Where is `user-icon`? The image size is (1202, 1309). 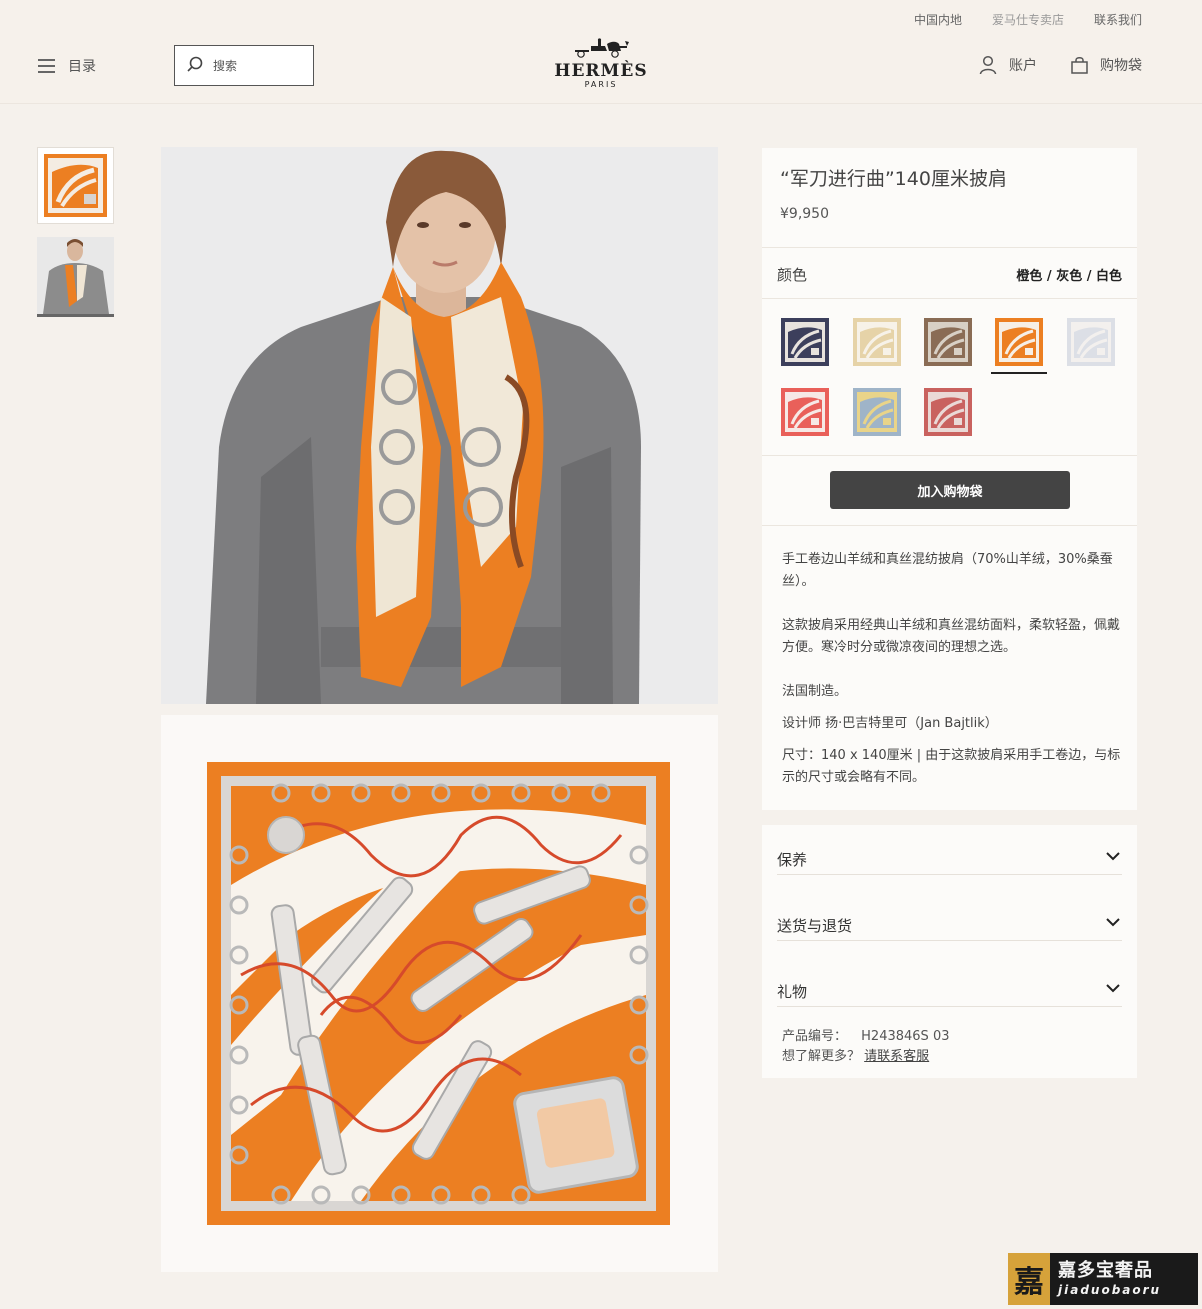 user-icon is located at coordinates (988, 65).